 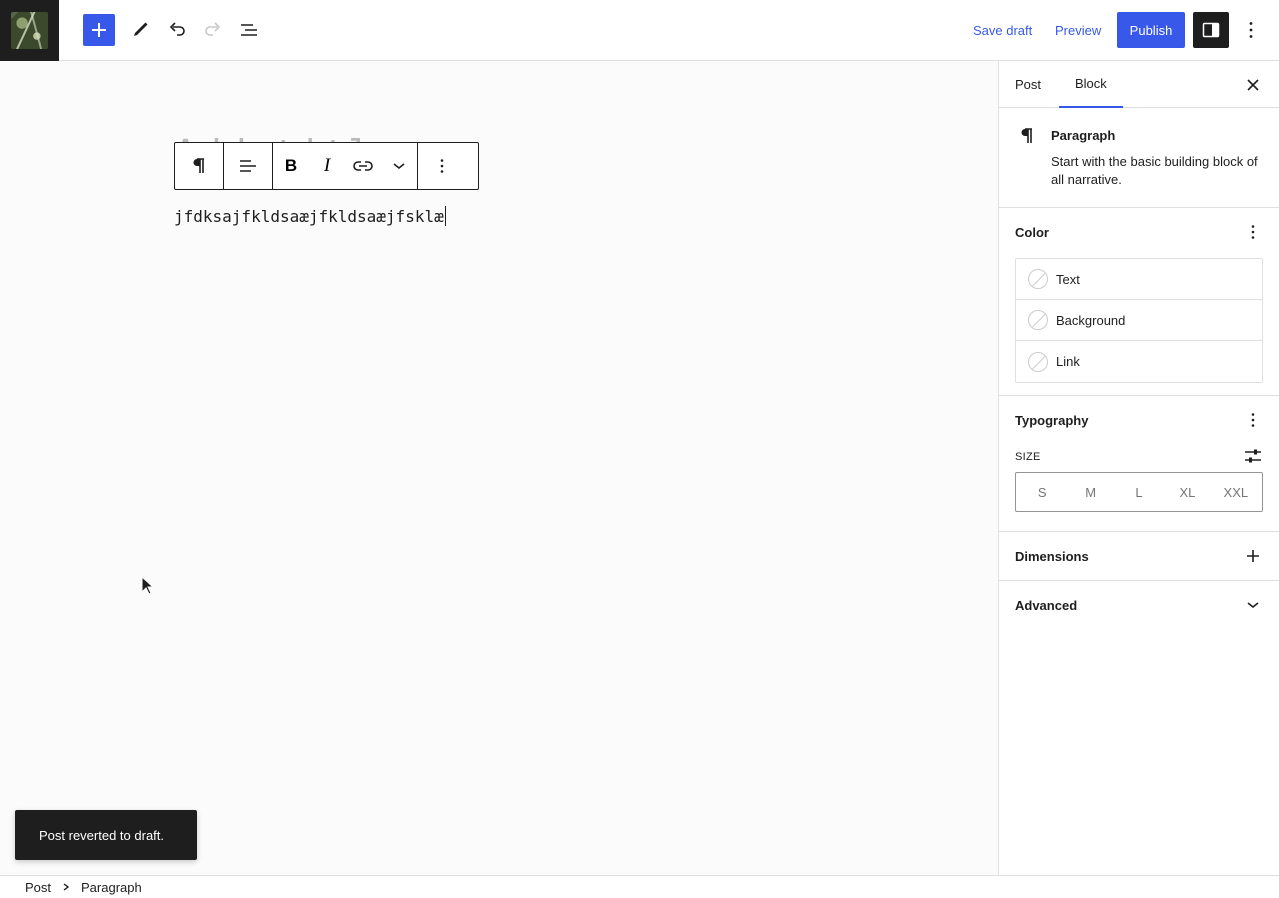 What do you see at coordinates (1028, 84) in the screenshot?
I see `tab-post: Post` at bounding box center [1028, 84].